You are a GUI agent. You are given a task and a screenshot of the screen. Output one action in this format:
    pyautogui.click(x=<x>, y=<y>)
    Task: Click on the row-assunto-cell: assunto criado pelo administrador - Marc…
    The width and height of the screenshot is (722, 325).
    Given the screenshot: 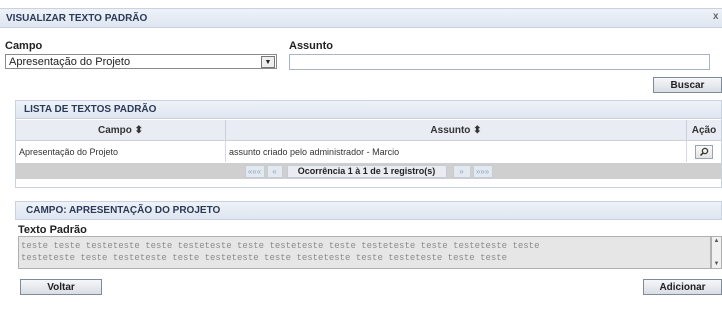 What is the action you would take?
    pyautogui.click(x=456, y=151)
    